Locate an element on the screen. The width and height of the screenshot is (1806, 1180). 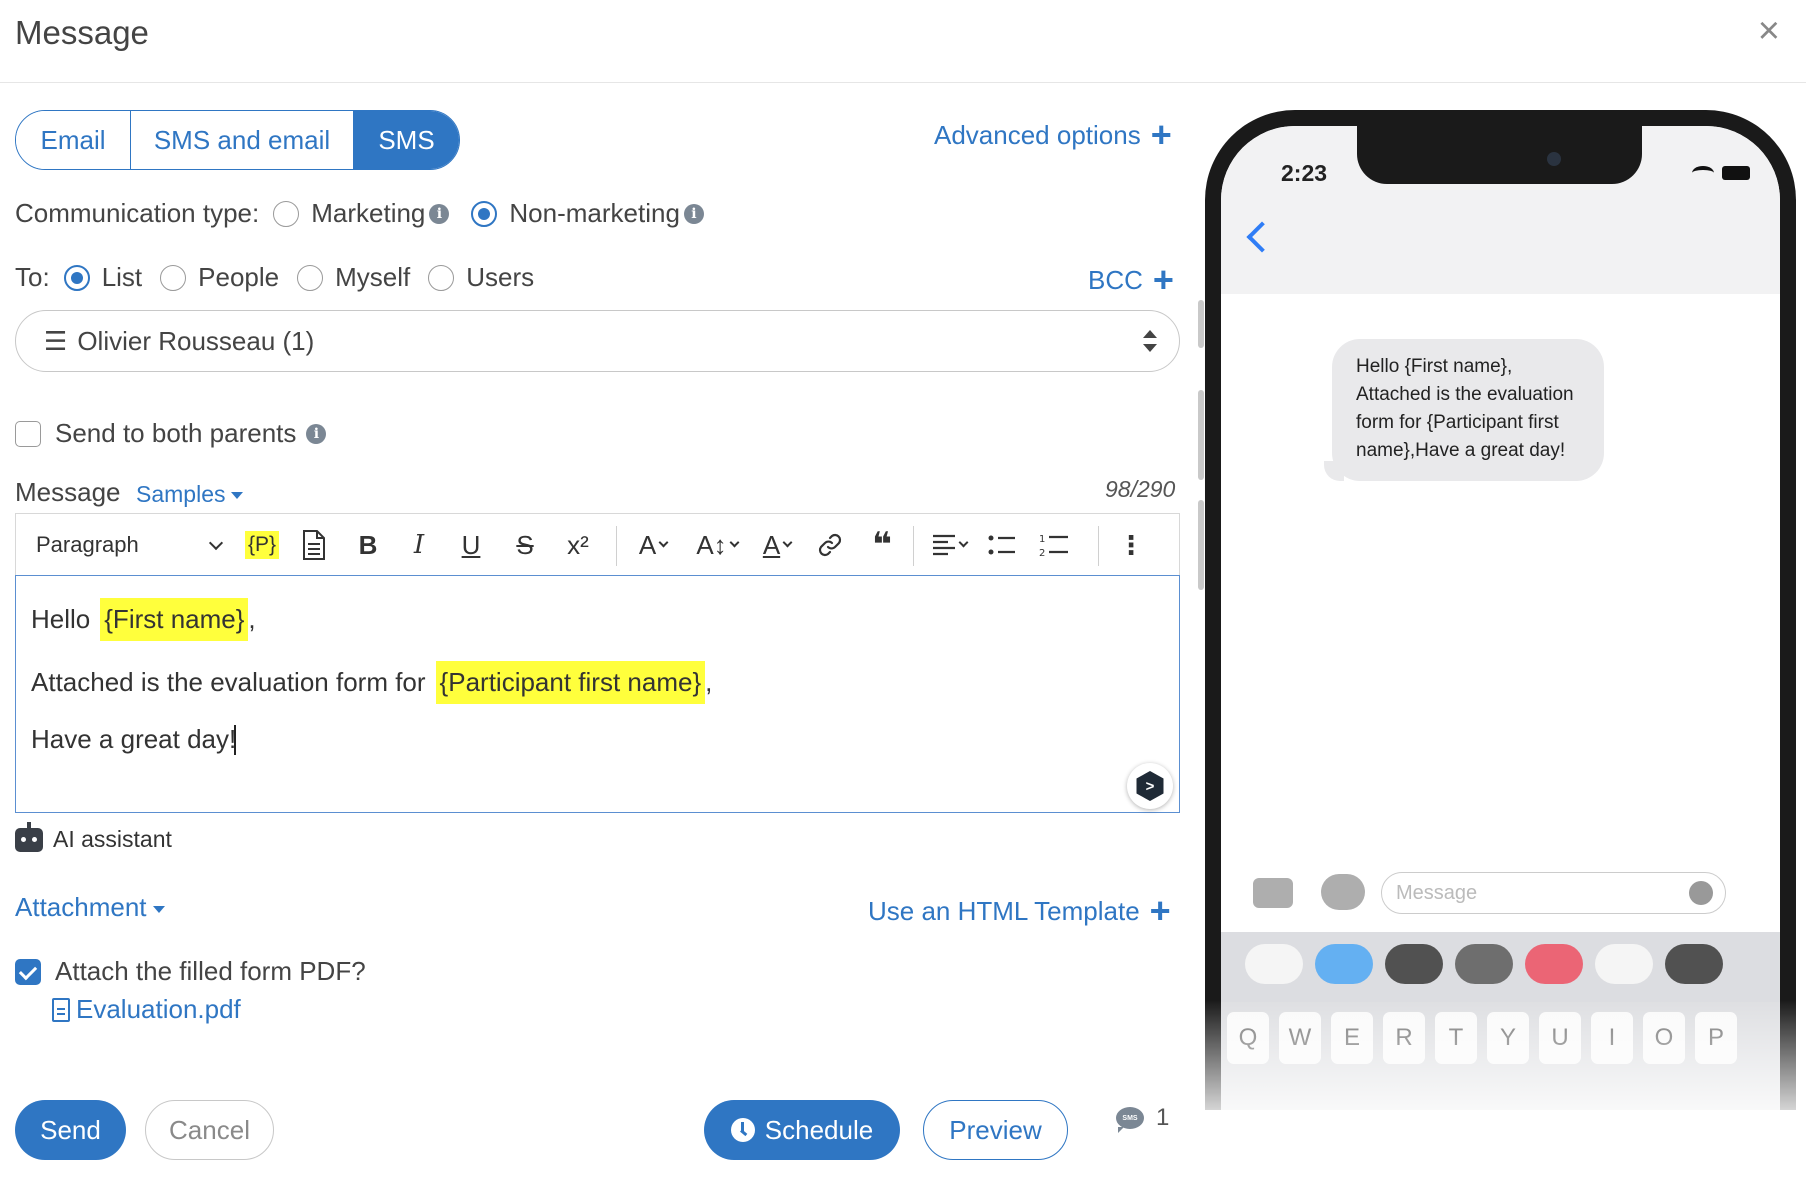
svg-text: 1 is located at coordinates (1042, 539).